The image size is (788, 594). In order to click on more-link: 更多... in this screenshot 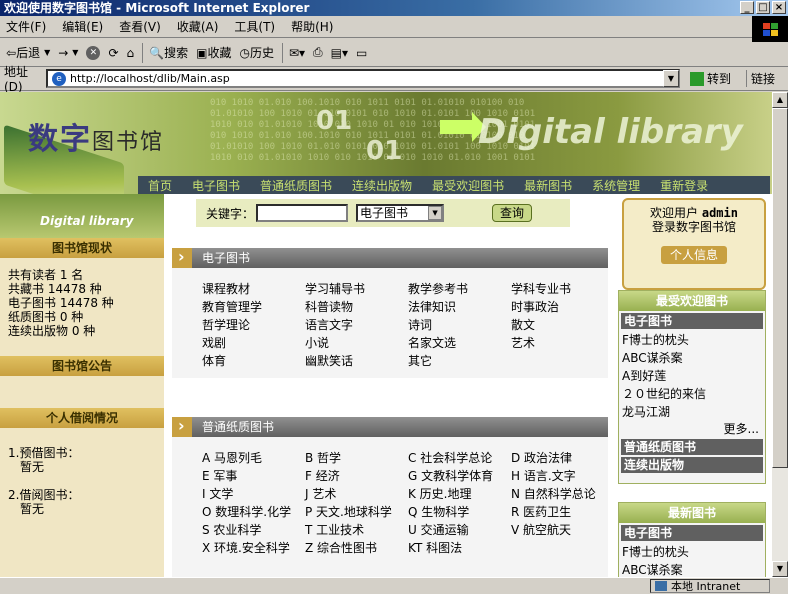, I will do `click(692, 429)`.